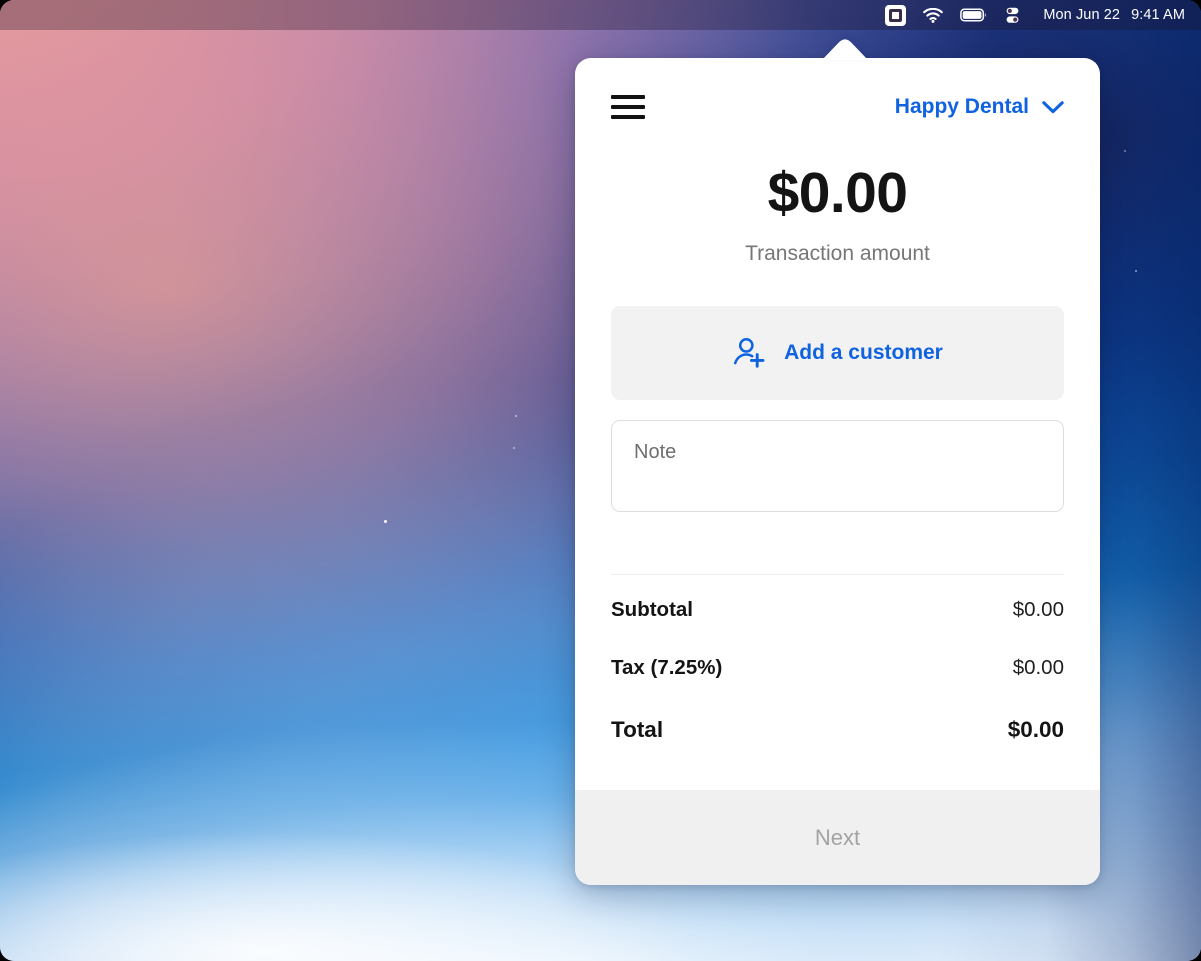  What do you see at coordinates (837, 89) in the screenshot?
I see `popover-header: Happy Dental` at bounding box center [837, 89].